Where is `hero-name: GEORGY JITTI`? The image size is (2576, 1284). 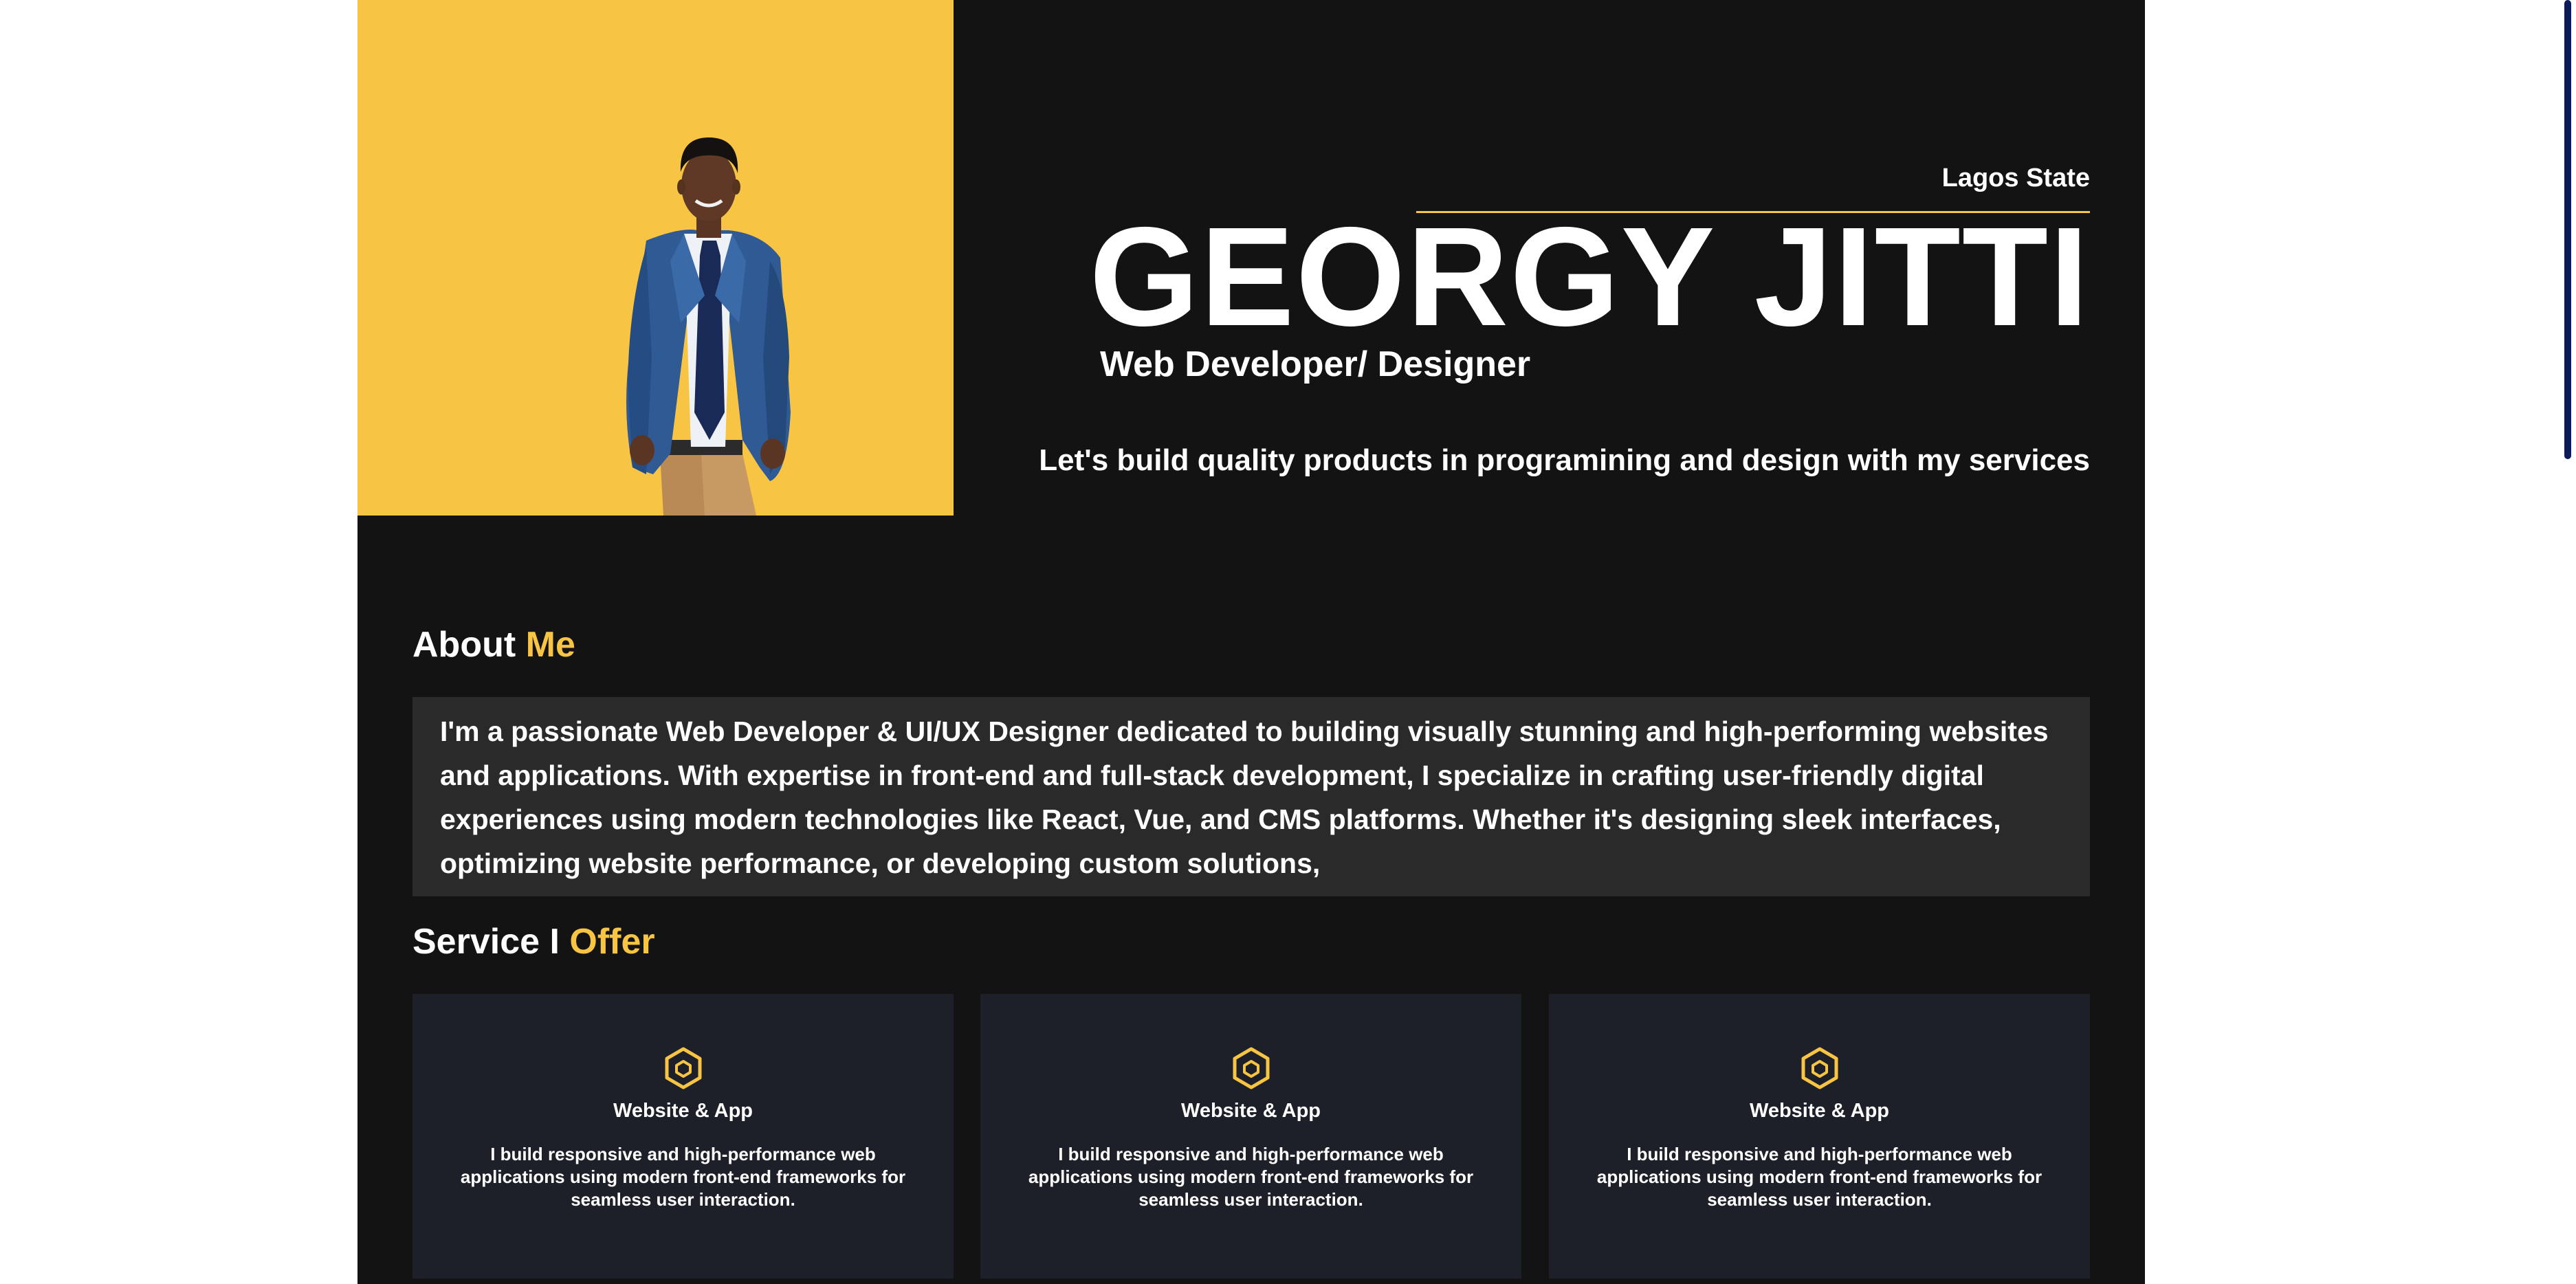
hero-name: GEORGY JITTI is located at coordinates (1589, 276).